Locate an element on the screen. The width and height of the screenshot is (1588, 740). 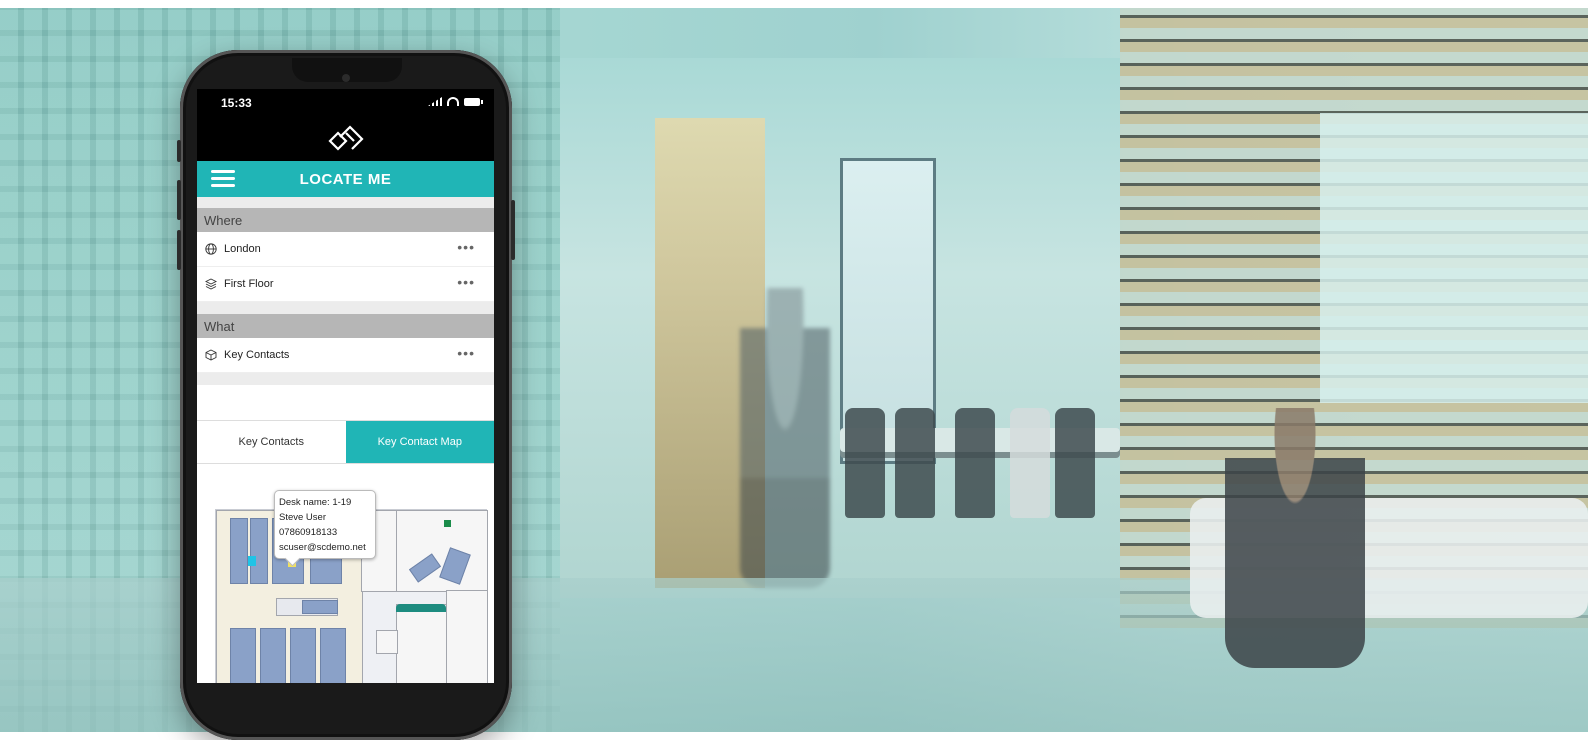
where-item-label: London is located at coordinates (242, 249).